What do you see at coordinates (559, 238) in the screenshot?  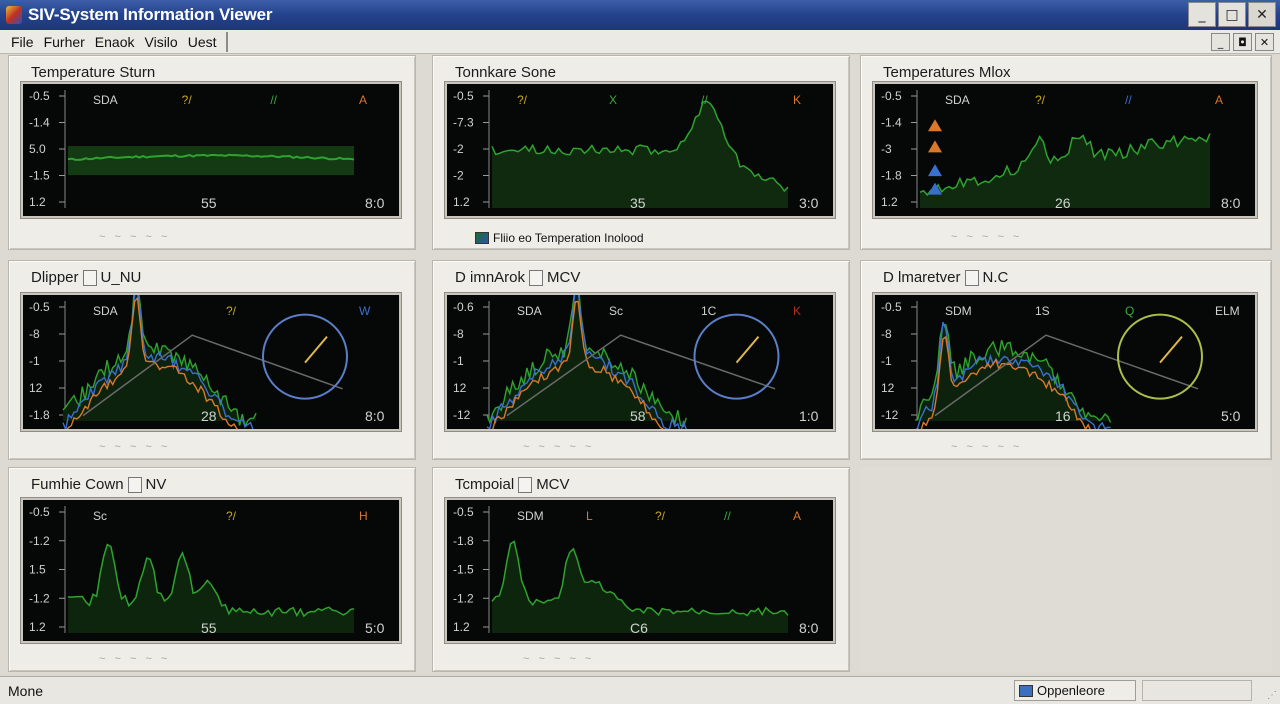 I see `chart-legend: Fliio eo Temperation Inolood` at bounding box center [559, 238].